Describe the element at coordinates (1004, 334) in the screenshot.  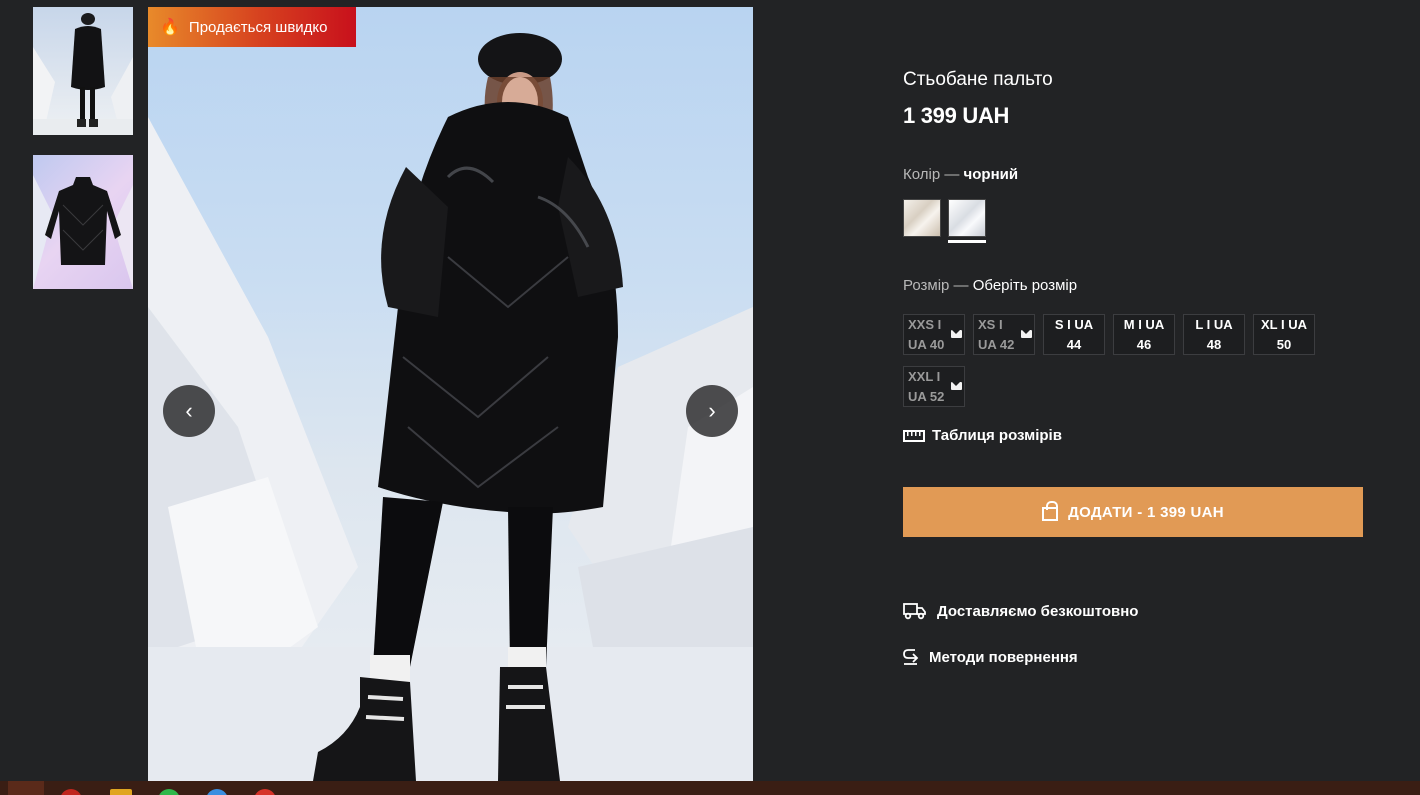
I see `size-option-xs: XS I UA 42` at that location.